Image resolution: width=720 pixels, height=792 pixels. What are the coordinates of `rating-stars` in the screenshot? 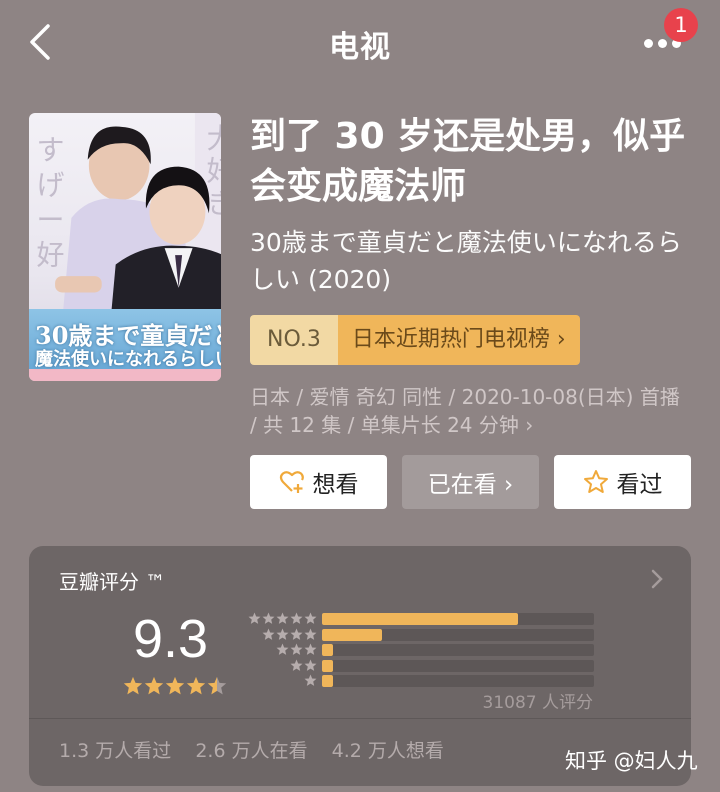 It's located at (175, 686).